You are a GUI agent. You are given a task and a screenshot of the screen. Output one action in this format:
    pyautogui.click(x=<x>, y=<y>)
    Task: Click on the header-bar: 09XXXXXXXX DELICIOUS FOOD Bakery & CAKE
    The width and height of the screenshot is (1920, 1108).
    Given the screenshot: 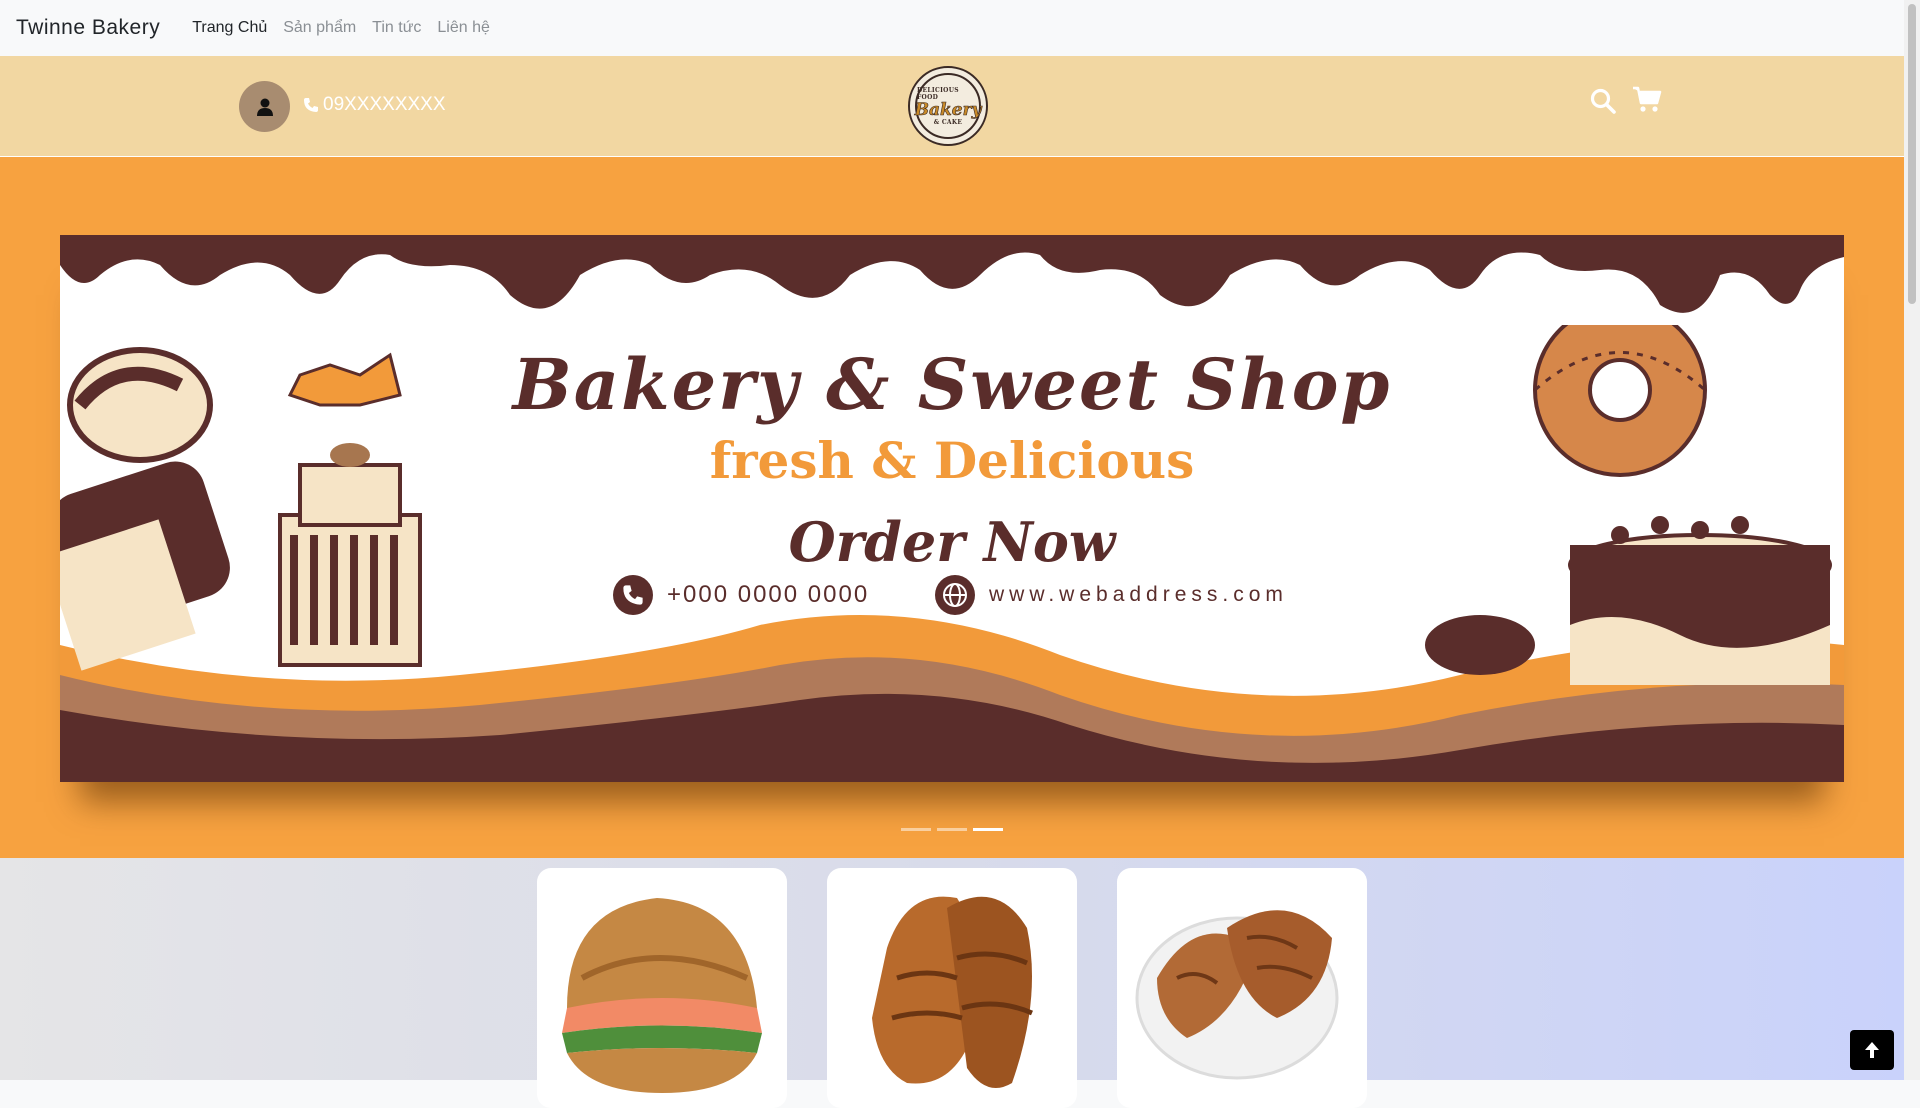 What is the action you would take?
    pyautogui.click(x=952, y=106)
    